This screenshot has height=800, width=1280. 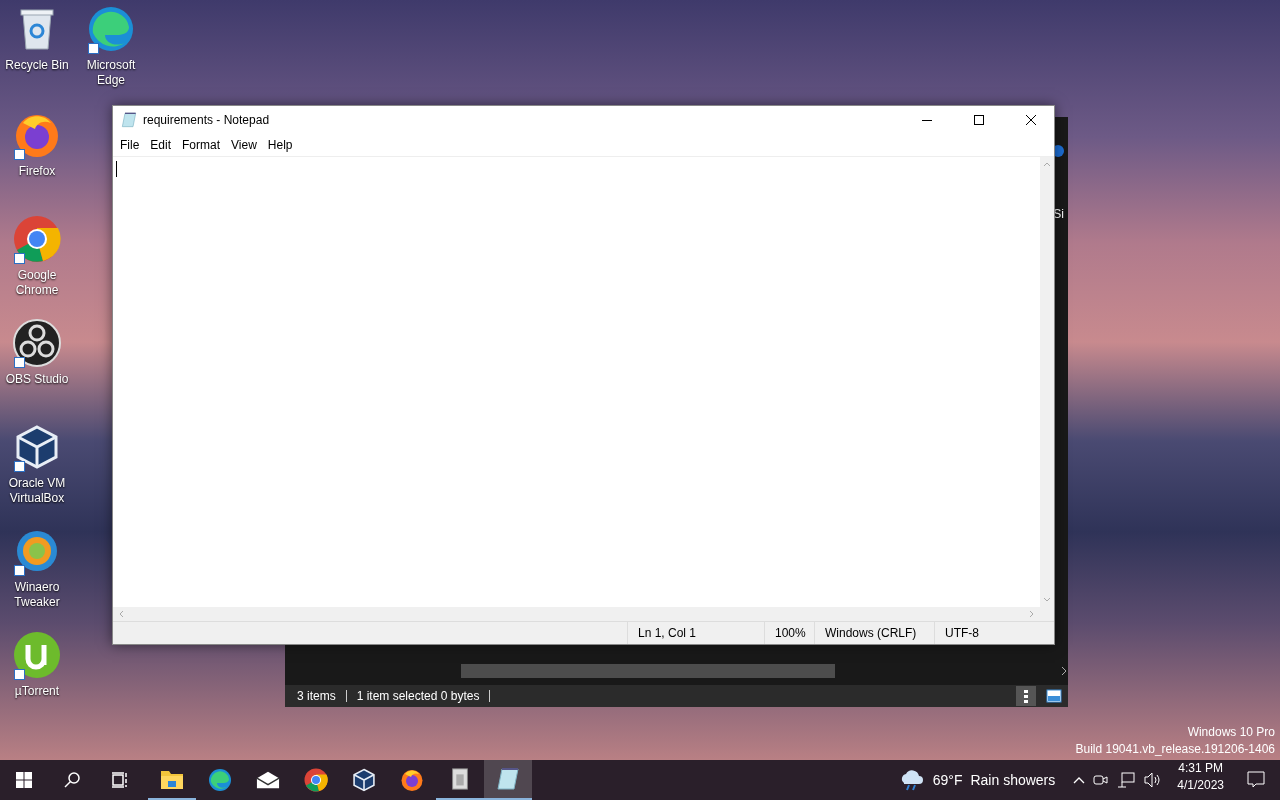 What do you see at coordinates (789, 633) in the screenshot?
I see `zoom-level: 100%` at bounding box center [789, 633].